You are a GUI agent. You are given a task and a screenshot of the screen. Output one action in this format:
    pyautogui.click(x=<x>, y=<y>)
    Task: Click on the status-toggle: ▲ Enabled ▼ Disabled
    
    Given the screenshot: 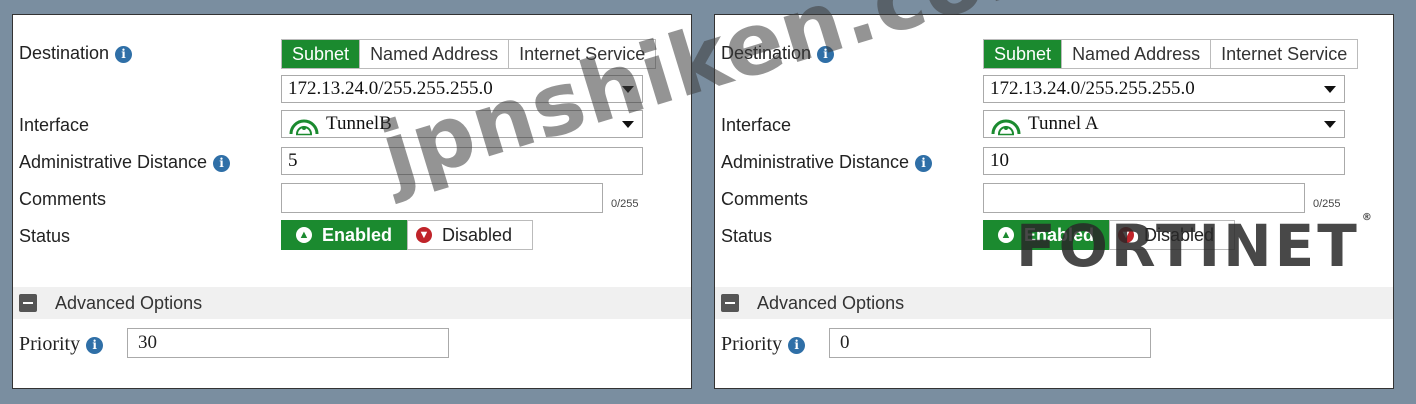 What is the action you would take?
    pyautogui.click(x=407, y=235)
    